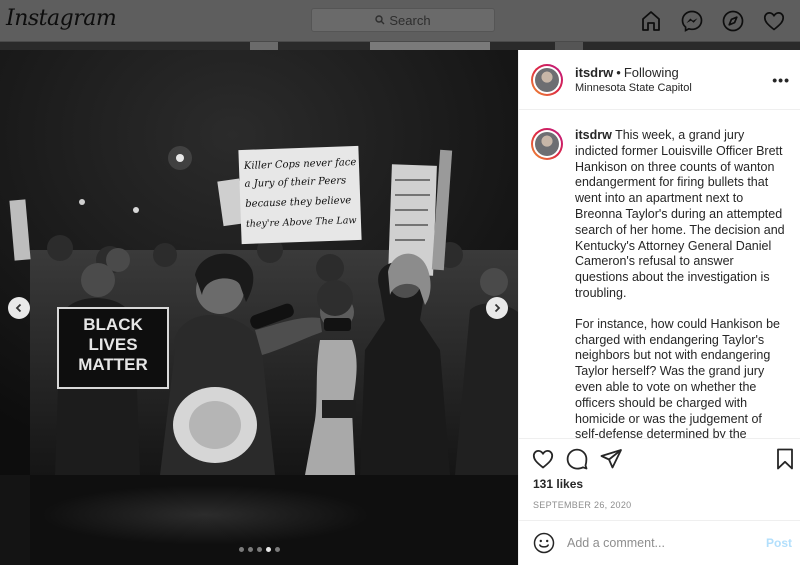 The image size is (800, 565). Describe the element at coordinates (400, 46) in the screenshot. I see `background-feed-strip` at that location.